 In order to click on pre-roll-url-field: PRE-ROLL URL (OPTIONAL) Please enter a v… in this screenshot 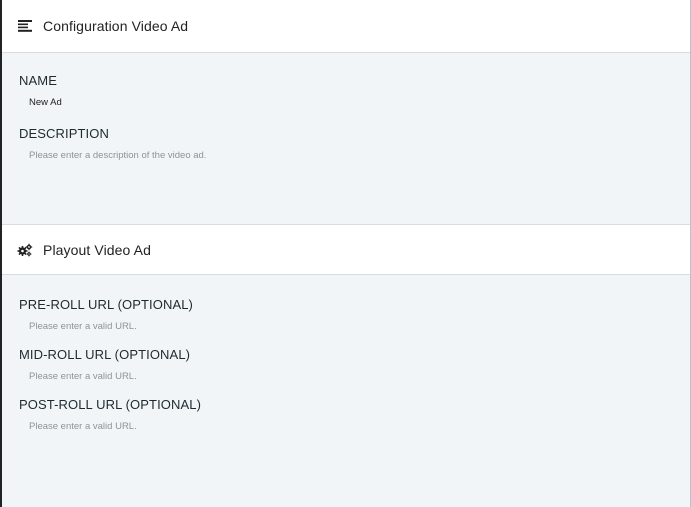, I will do `click(354, 315)`.